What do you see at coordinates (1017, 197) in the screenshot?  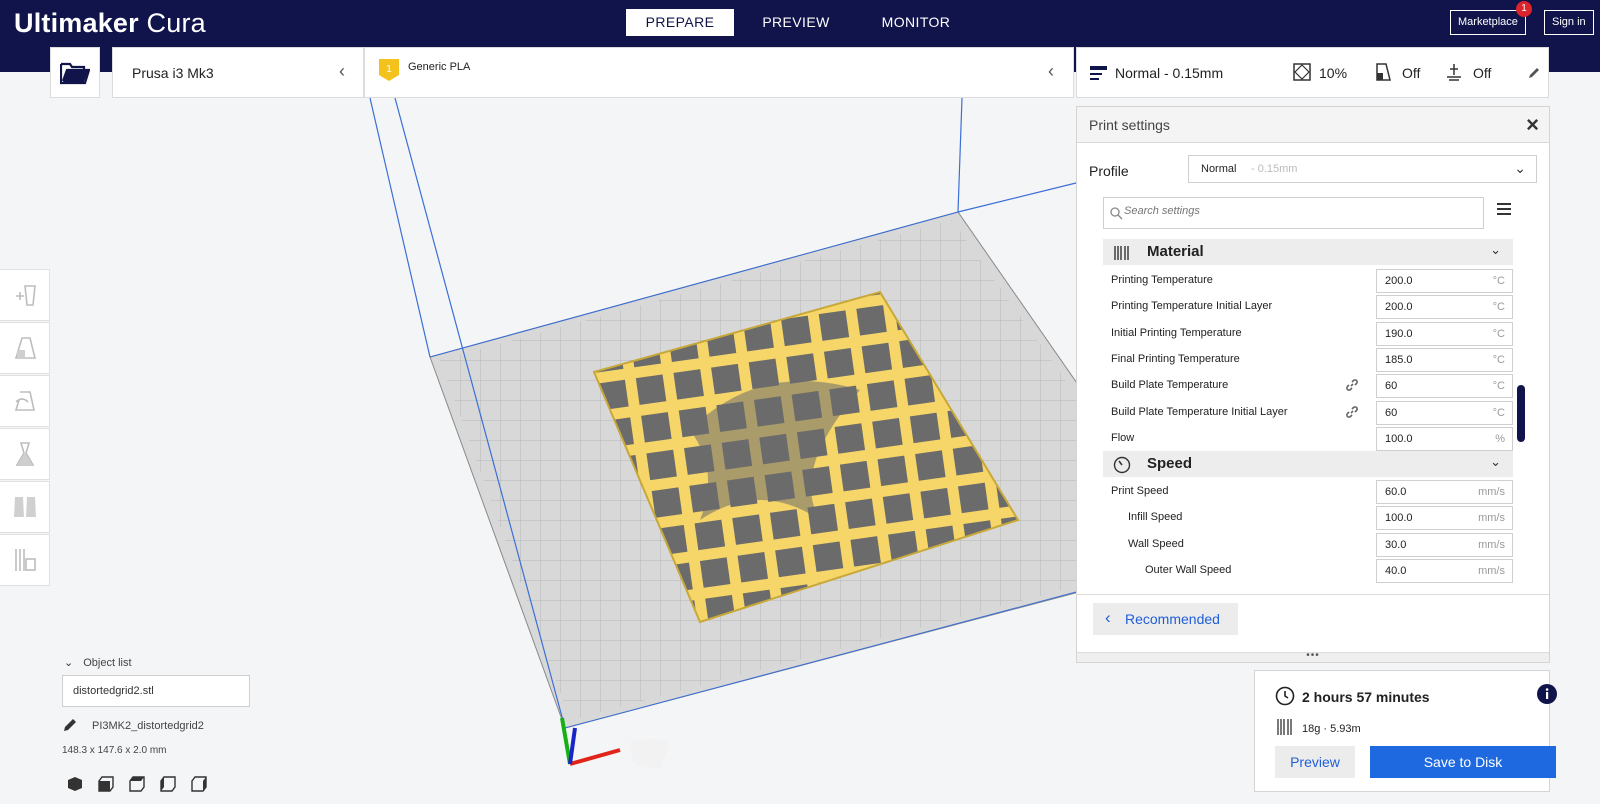 I see `build-volume-edge` at bounding box center [1017, 197].